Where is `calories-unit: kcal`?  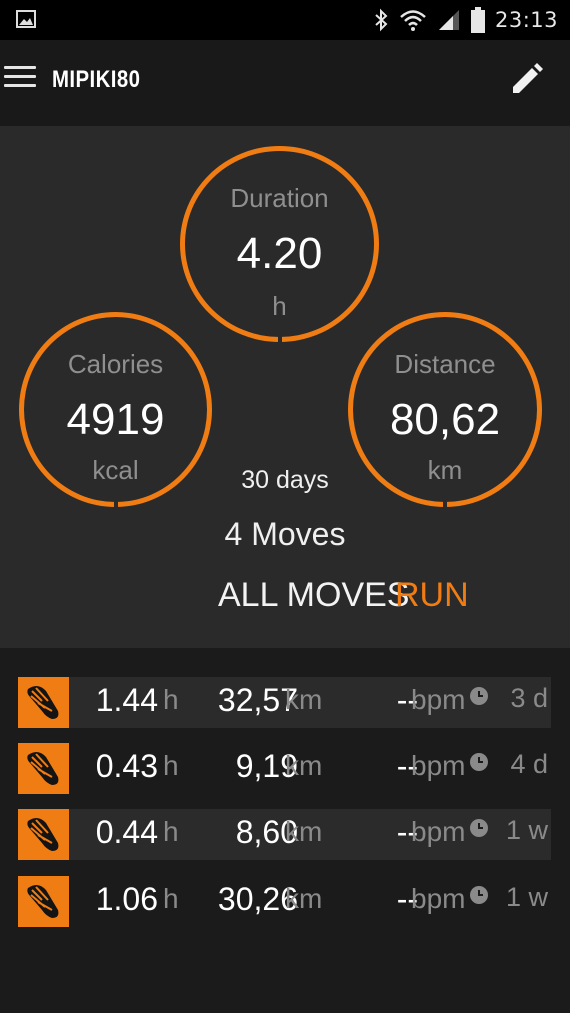 calories-unit: kcal is located at coordinates (115, 470).